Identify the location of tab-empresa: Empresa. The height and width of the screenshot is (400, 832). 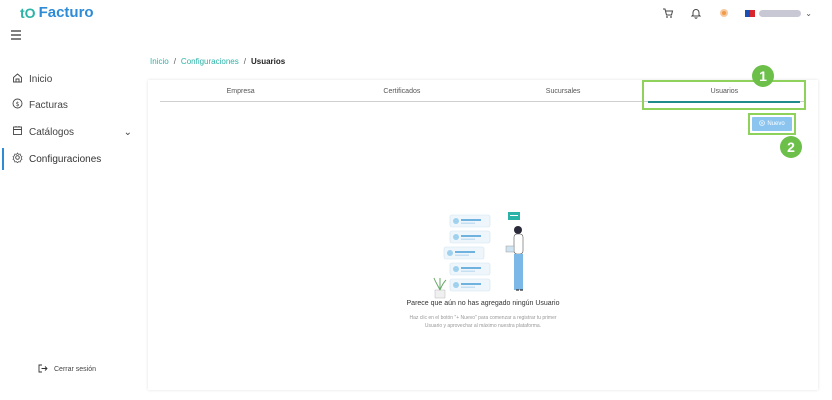
(240, 93).